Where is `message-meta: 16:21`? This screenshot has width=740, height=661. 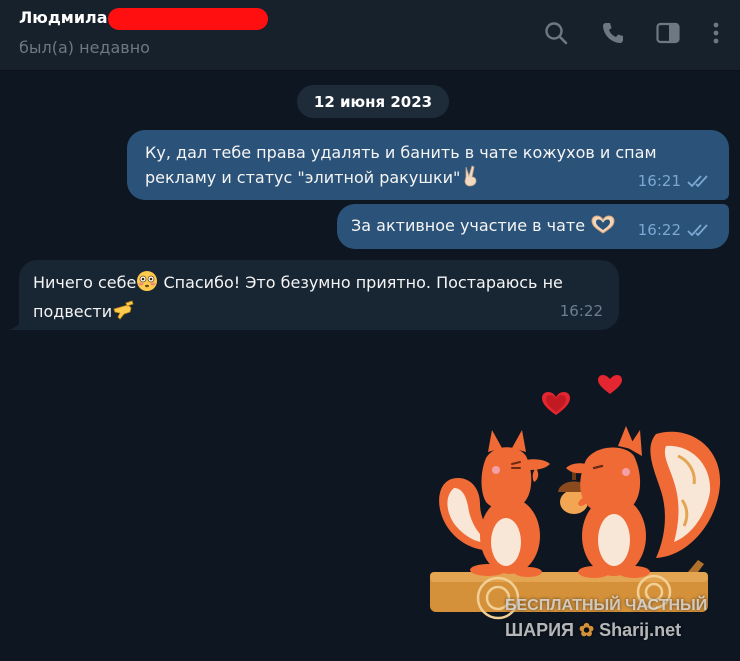
message-meta: 16:21 is located at coordinates (675, 181).